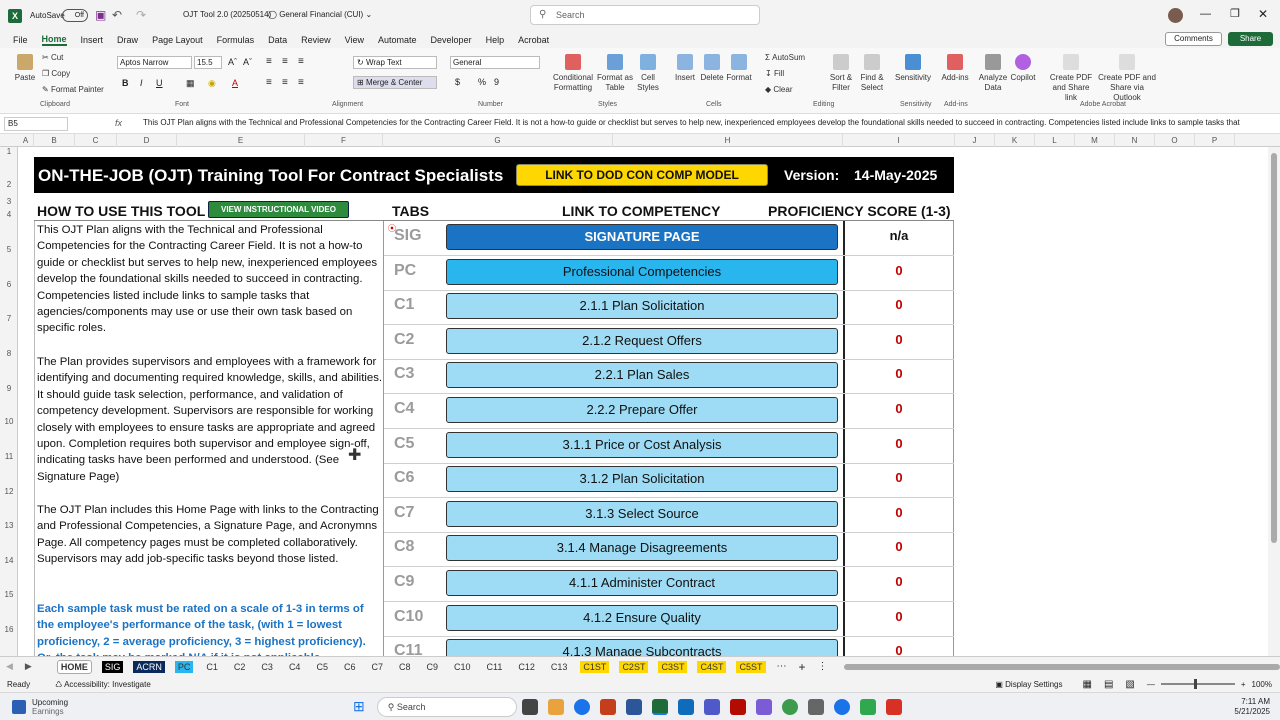 This screenshot has width=1280, height=720. Describe the element at coordinates (25, 68) in the screenshot. I see `paste-button: Paste` at that location.